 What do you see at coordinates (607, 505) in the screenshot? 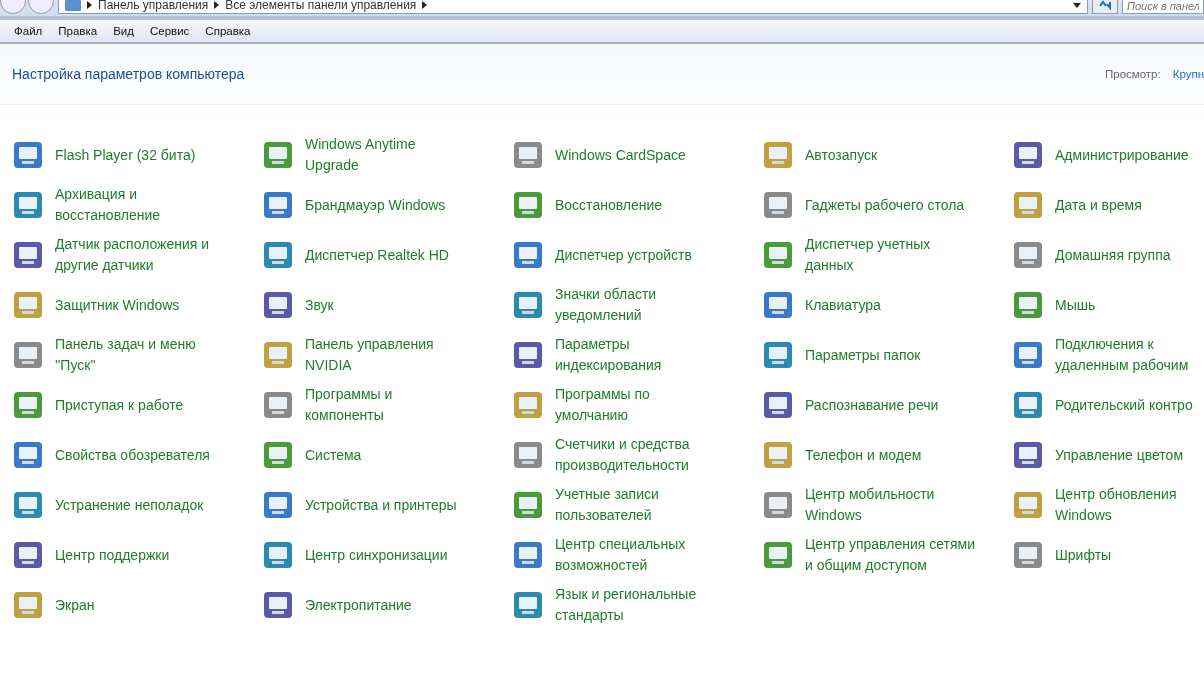
I see `applet-link: Учетные записи пользователей` at bounding box center [607, 505].